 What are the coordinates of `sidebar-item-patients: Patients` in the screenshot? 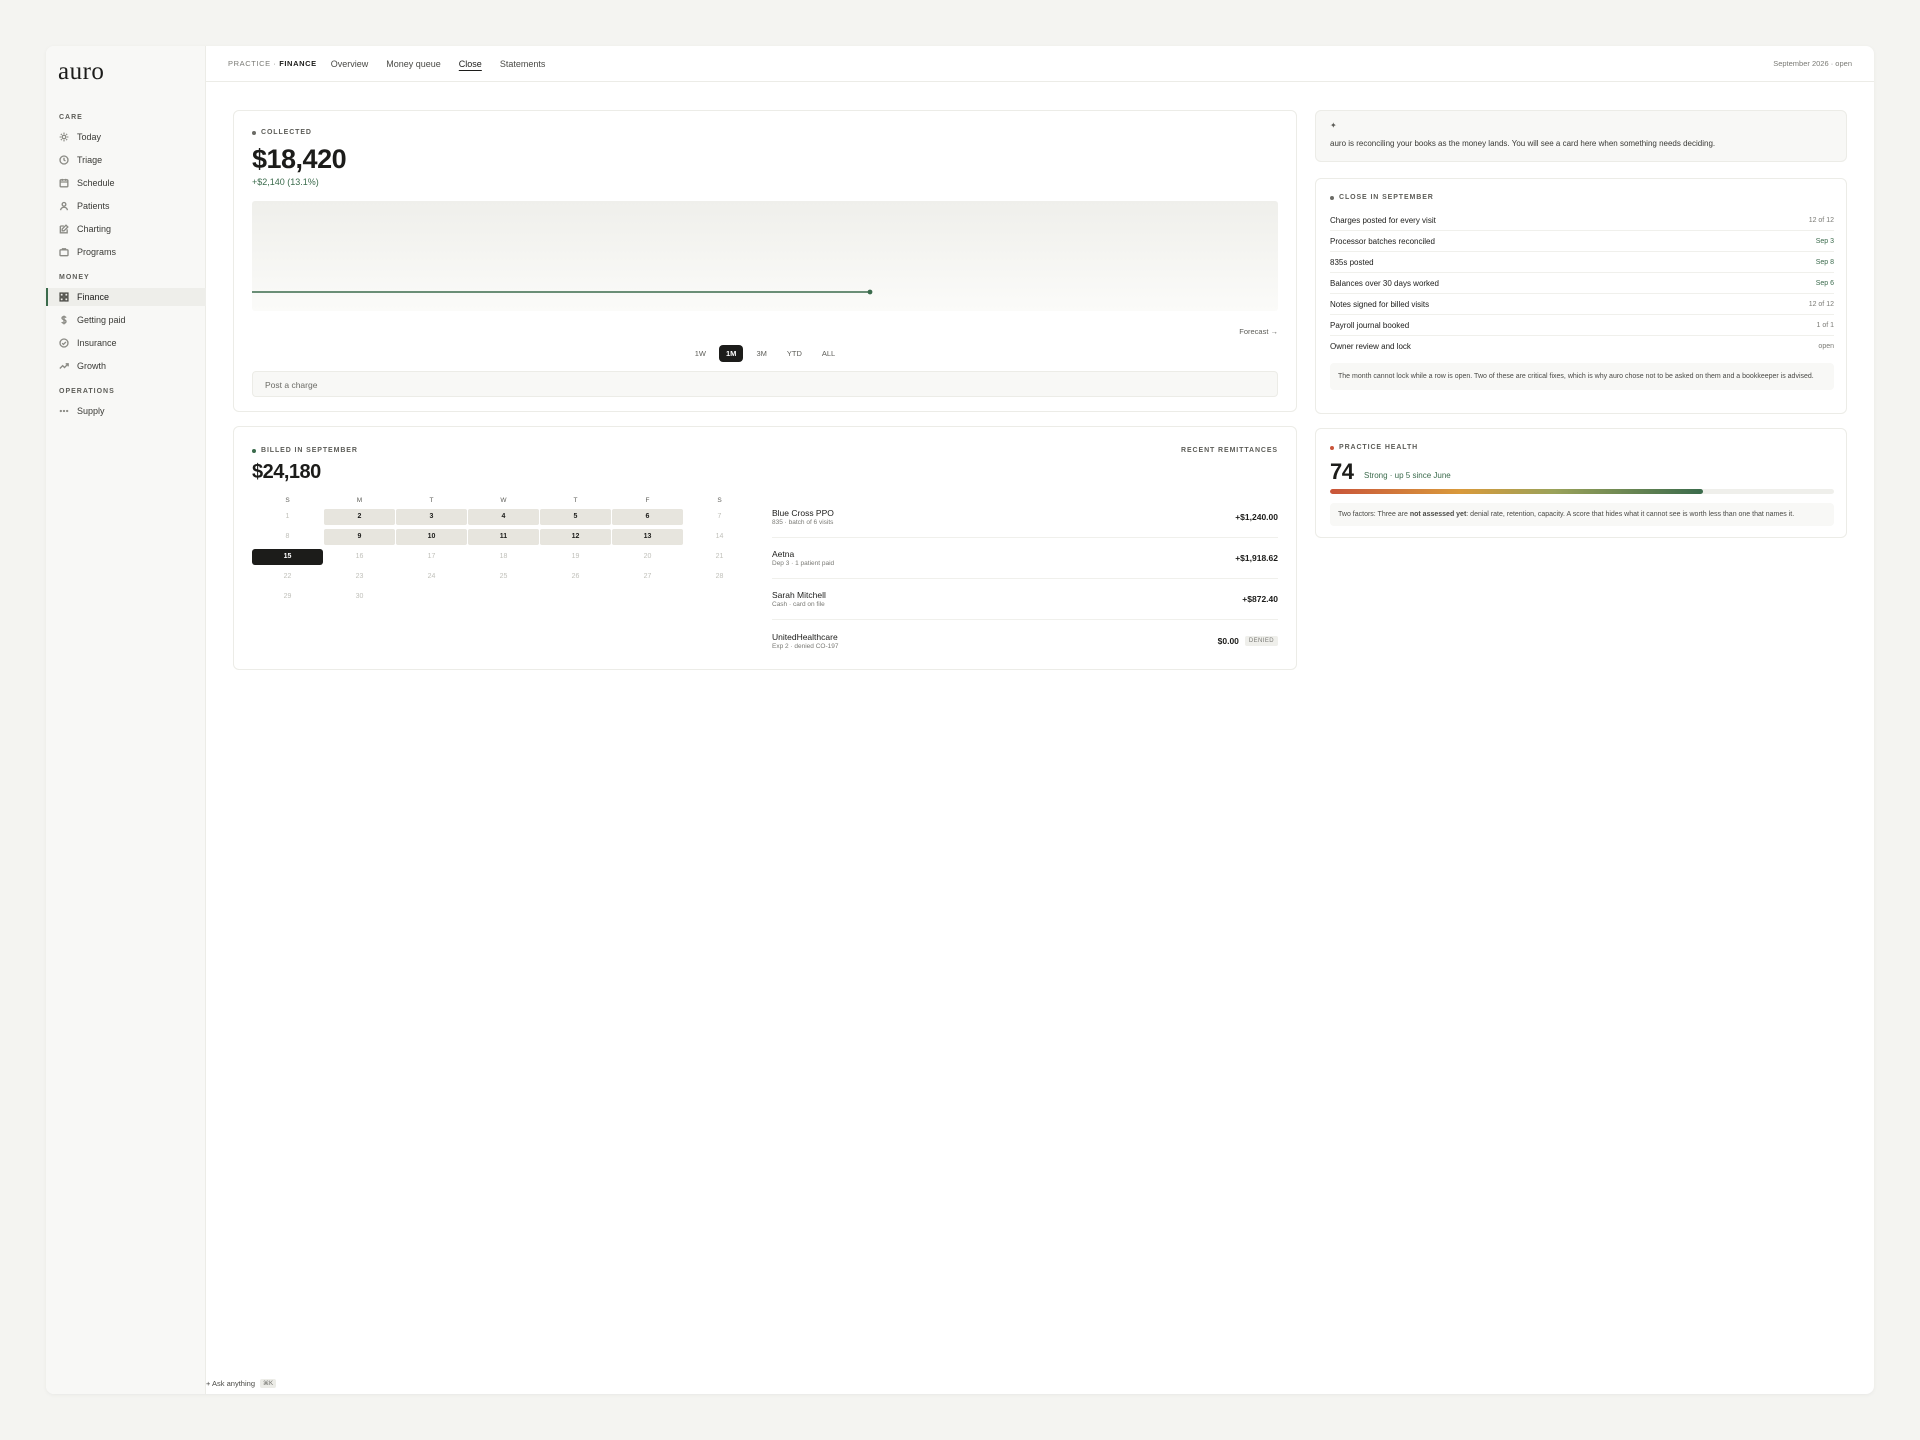 It's located at (126, 206).